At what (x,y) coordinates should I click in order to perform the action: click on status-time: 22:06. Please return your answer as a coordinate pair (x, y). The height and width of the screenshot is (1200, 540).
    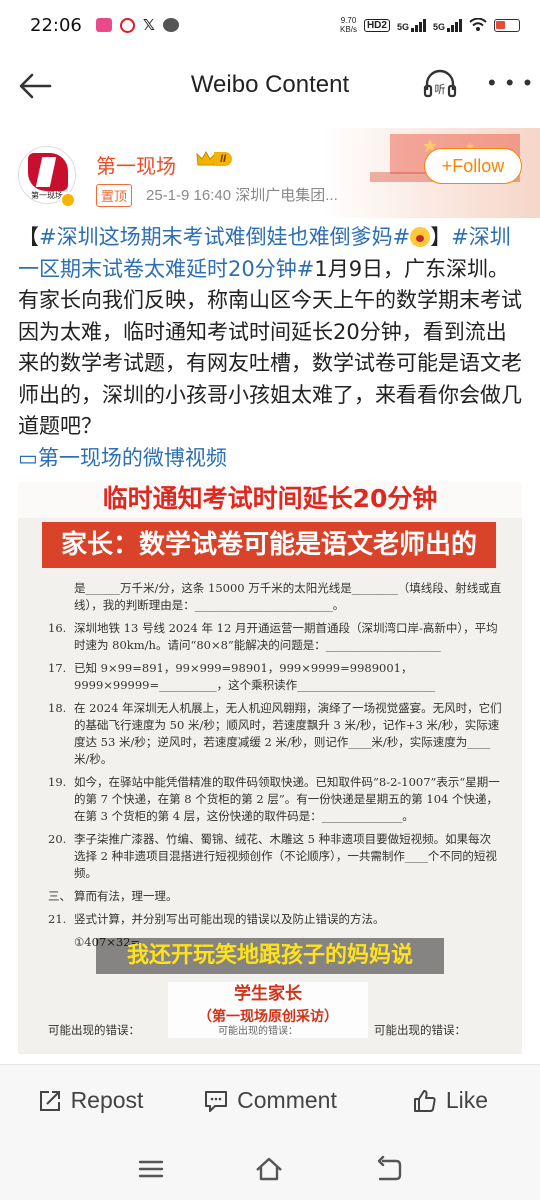
    Looking at the image, I should click on (56, 25).